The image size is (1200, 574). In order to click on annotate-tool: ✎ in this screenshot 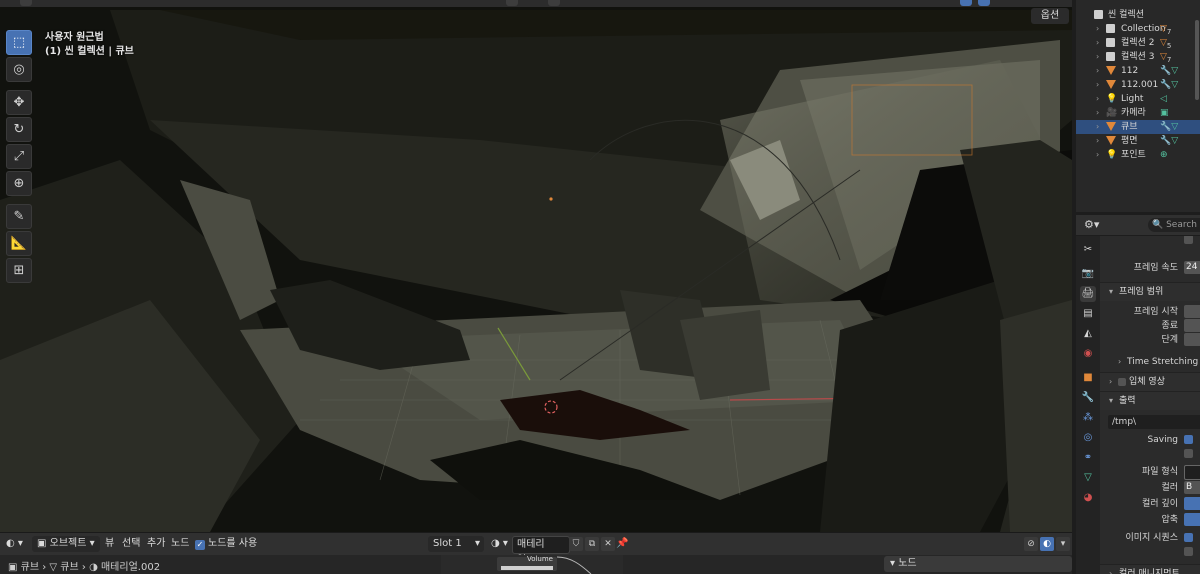, I will do `click(19, 216)`.